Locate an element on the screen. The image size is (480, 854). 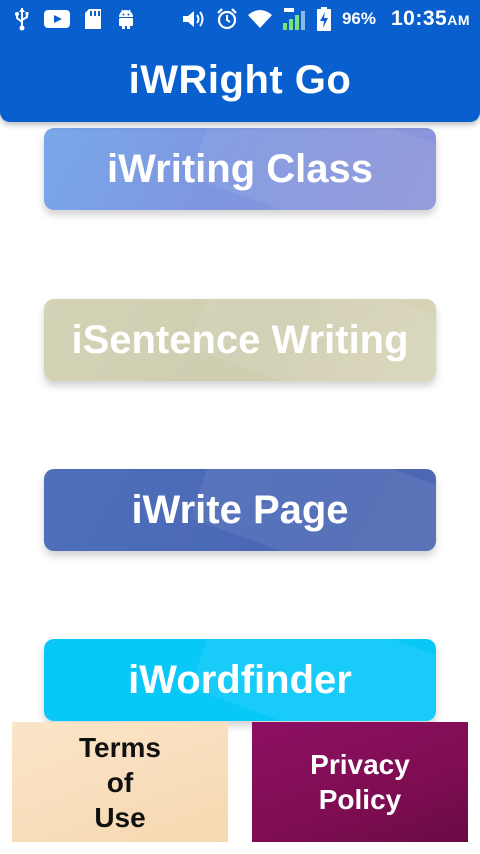
battery-charging-icon is located at coordinates (323, 19).